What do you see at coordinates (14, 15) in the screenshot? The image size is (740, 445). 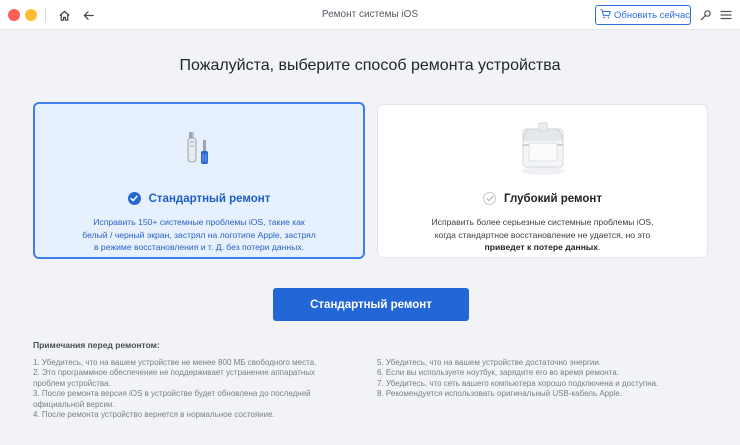 I see `close-window-button` at bounding box center [14, 15].